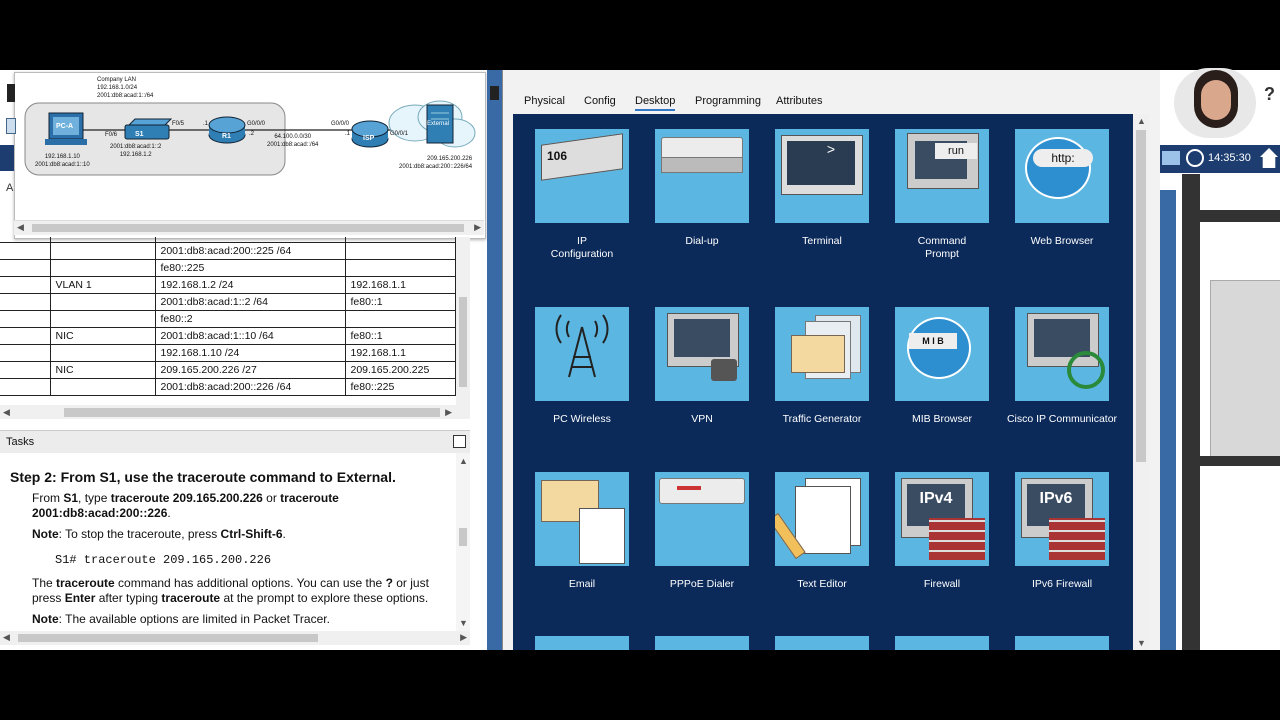 This screenshot has height=720, width=1280. Describe the element at coordinates (44, 583) in the screenshot. I see `text: The` at that location.